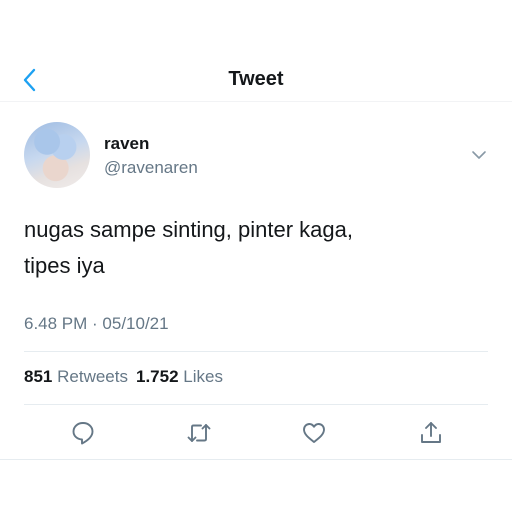  I want to click on like-button, so click(314, 433).